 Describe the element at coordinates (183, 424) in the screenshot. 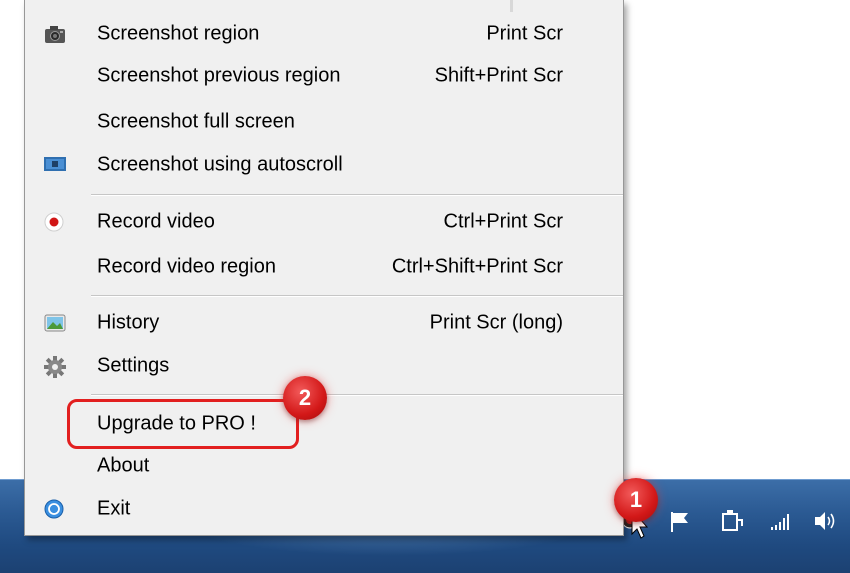

I see `upgrade-highlight-box` at that location.